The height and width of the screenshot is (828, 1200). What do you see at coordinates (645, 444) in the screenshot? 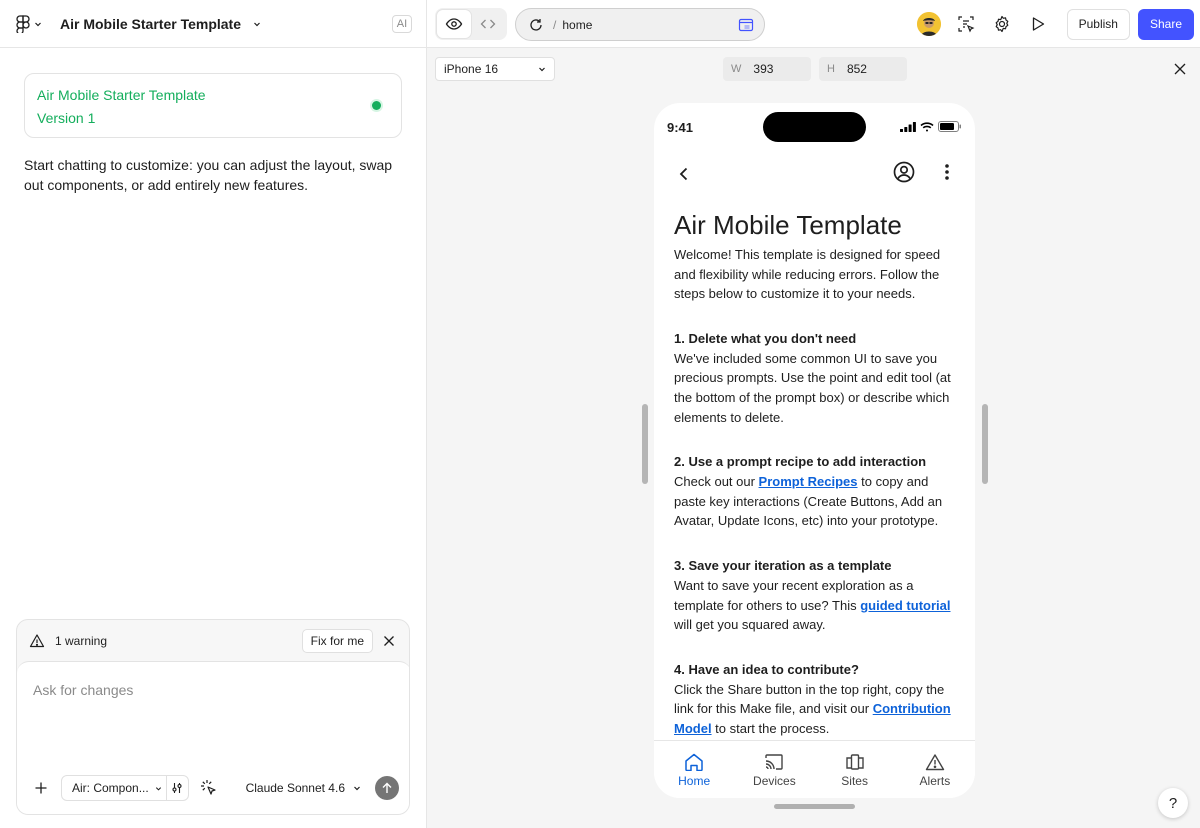
I see `resize-handle-left` at bounding box center [645, 444].